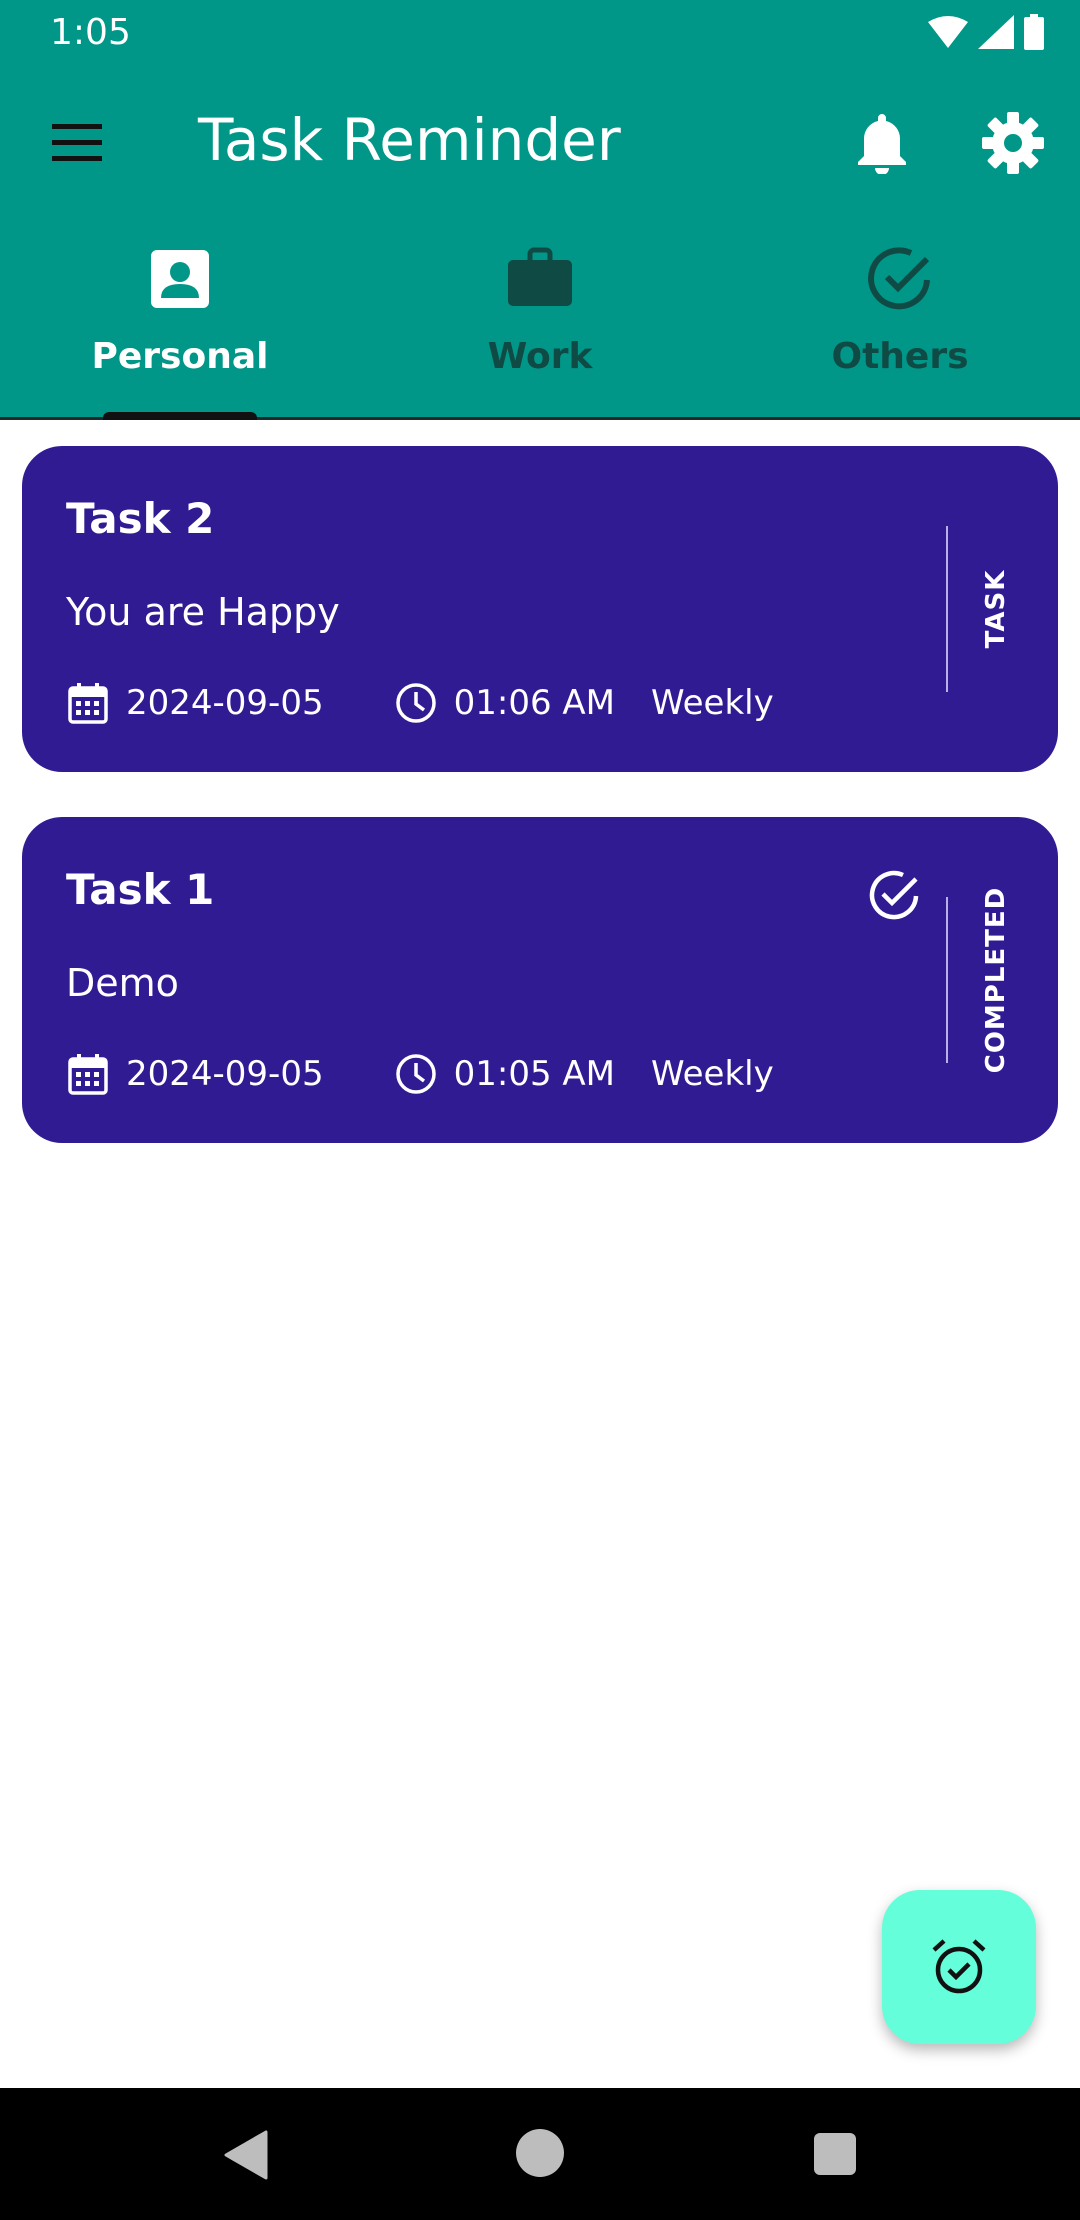  Describe the element at coordinates (180, 325) in the screenshot. I see `tab-personal: Personal` at that location.